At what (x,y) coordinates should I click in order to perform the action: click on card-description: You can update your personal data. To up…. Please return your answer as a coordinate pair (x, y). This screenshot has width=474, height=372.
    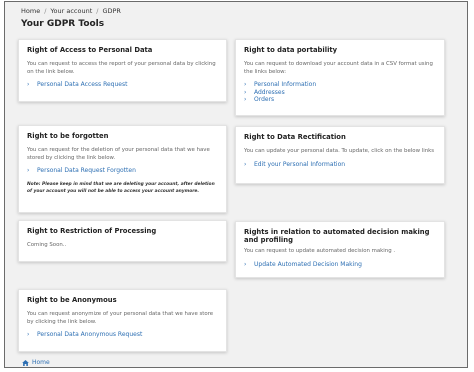
    Looking at the image, I should click on (339, 151).